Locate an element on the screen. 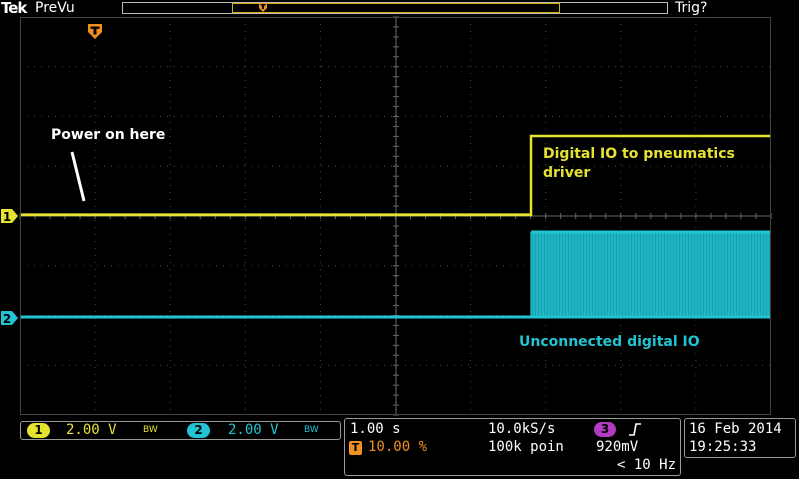 The height and width of the screenshot is (479, 799). annotation-digital-io-line2: driver is located at coordinates (567, 173).